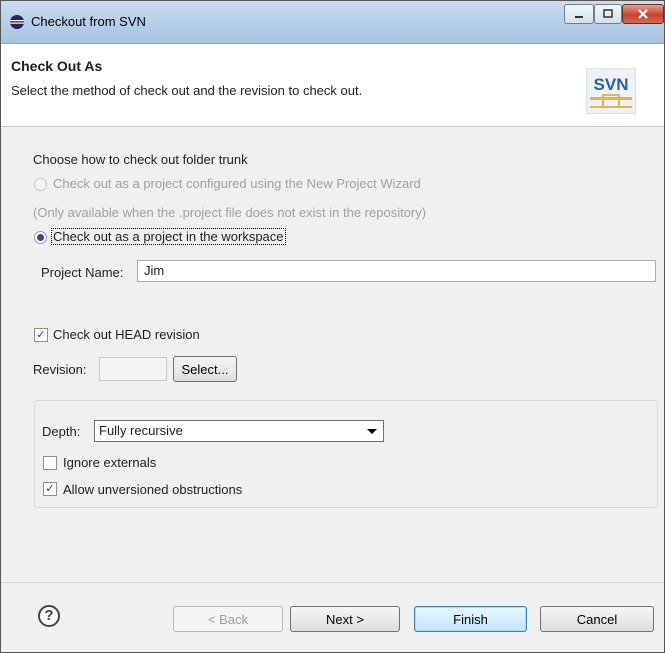 Image resolution: width=665 pixels, height=653 pixels. Describe the element at coordinates (579, 14) in the screenshot. I see `minimize-button` at that location.